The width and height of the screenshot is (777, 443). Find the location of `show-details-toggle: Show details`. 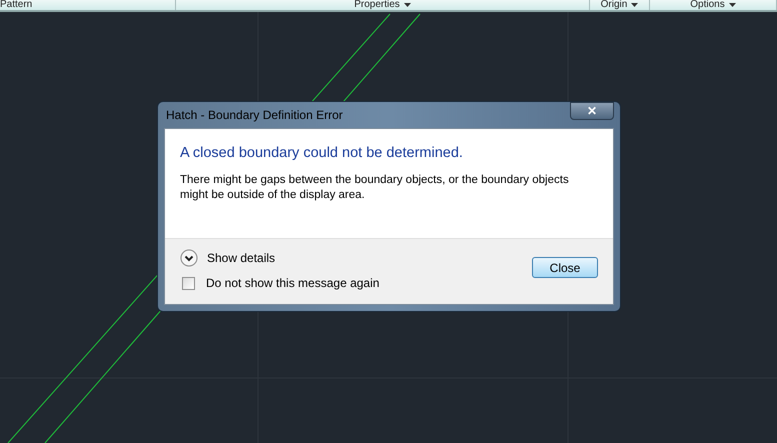

show-details-toggle: Show details is located at coordinates (241, 258).